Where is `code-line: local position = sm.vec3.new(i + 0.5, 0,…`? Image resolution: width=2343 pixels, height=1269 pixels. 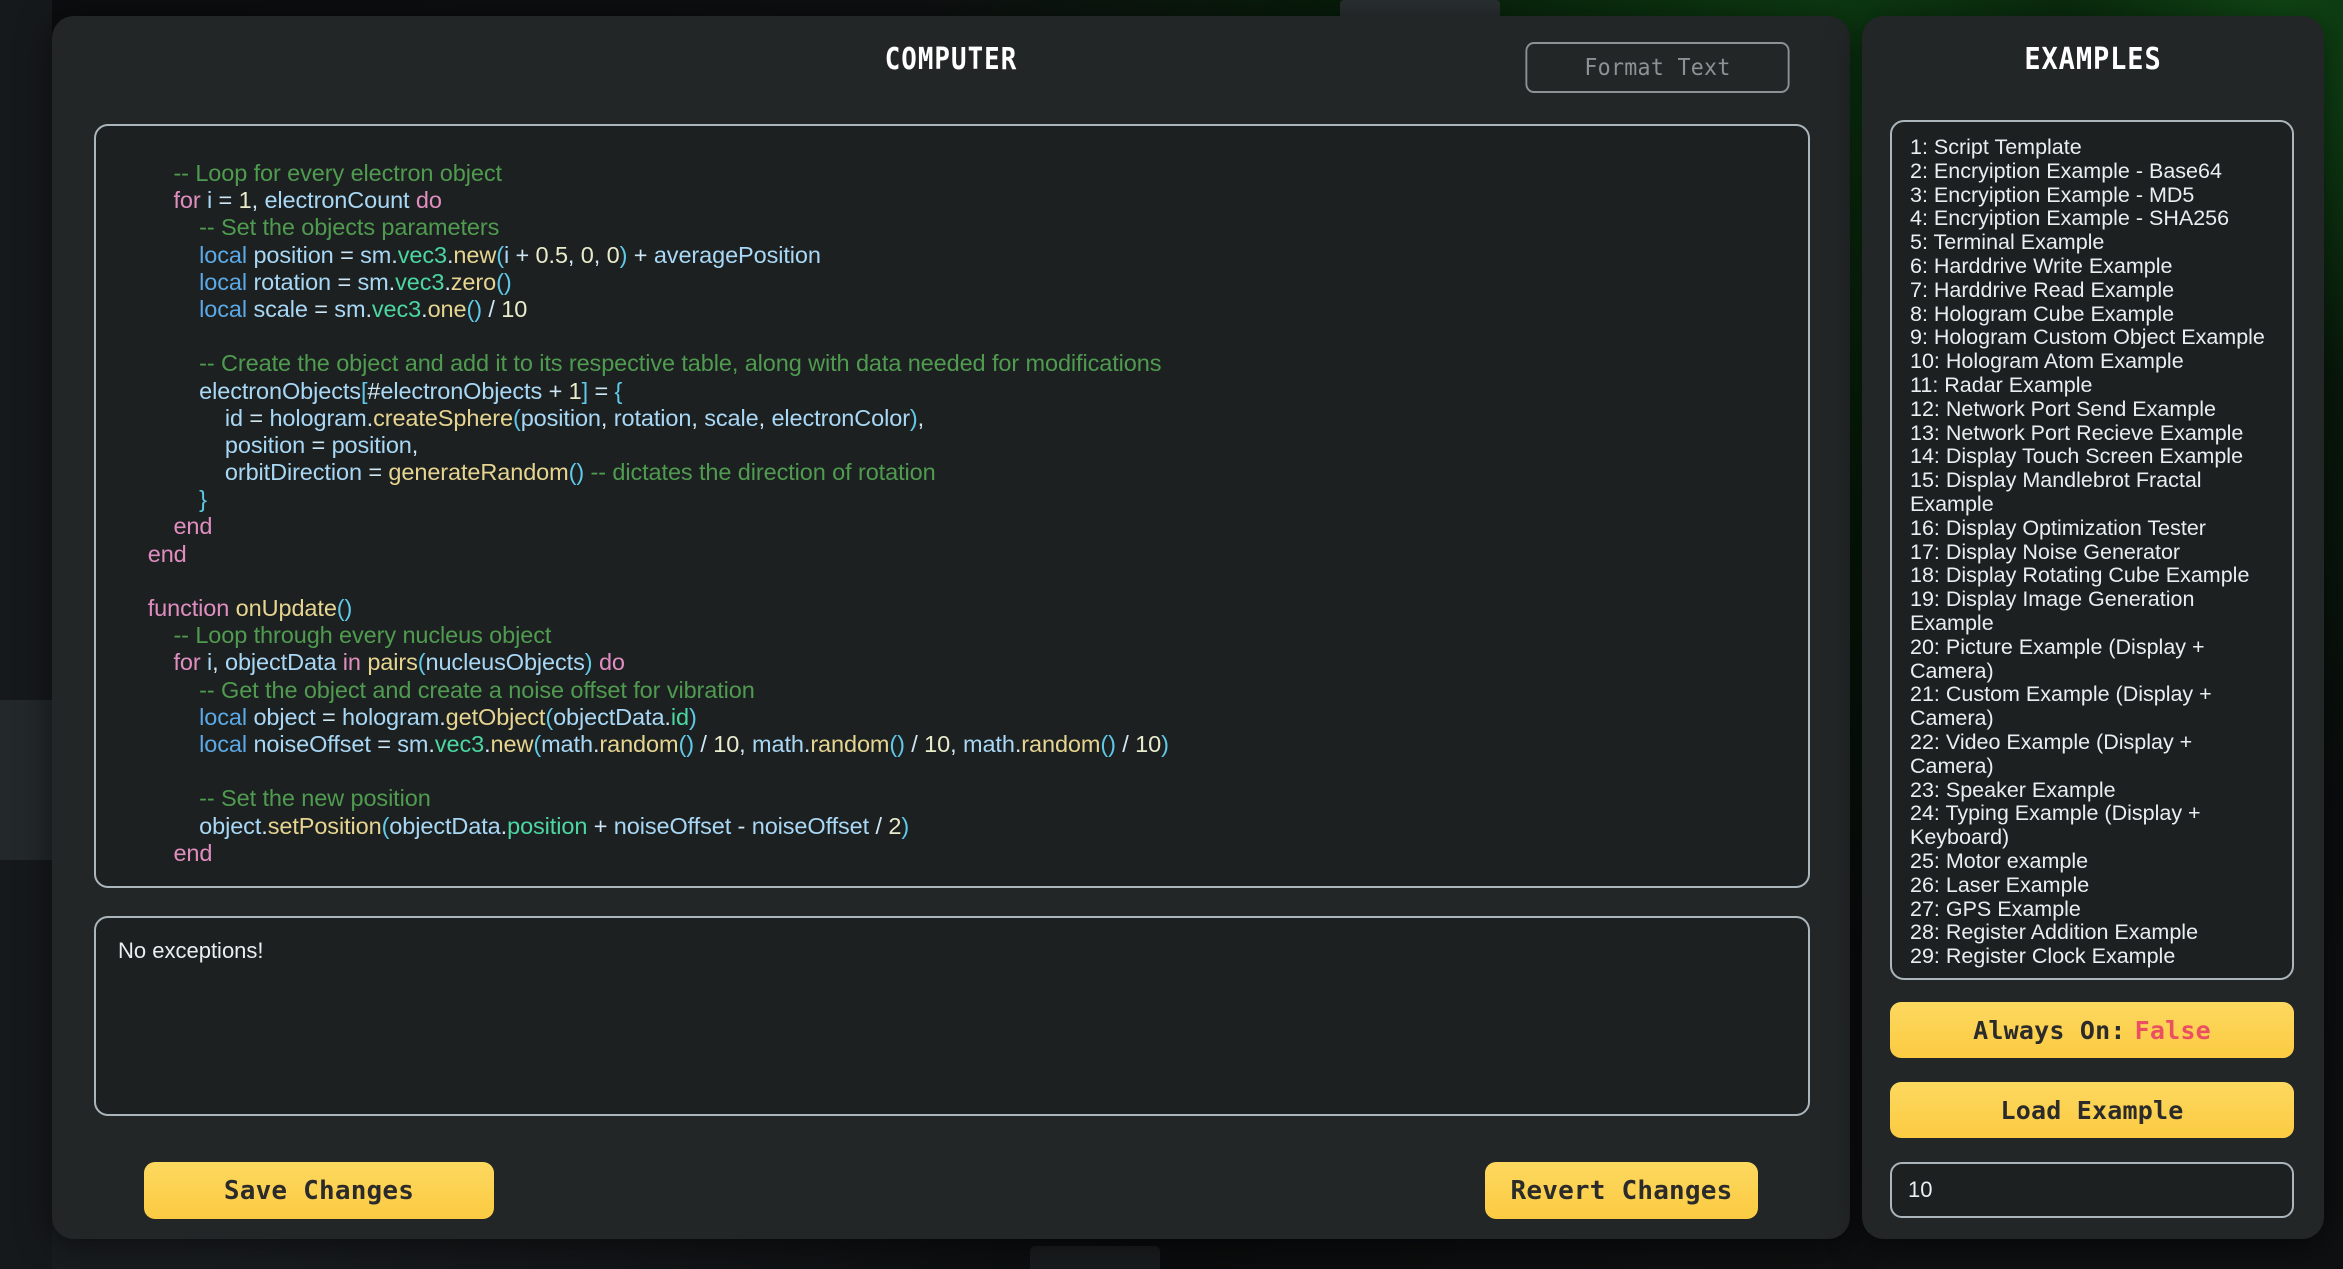 code-line: local position = sm.vec3.new(i + 0.5, 0,… is located at coordinates (952, 255).